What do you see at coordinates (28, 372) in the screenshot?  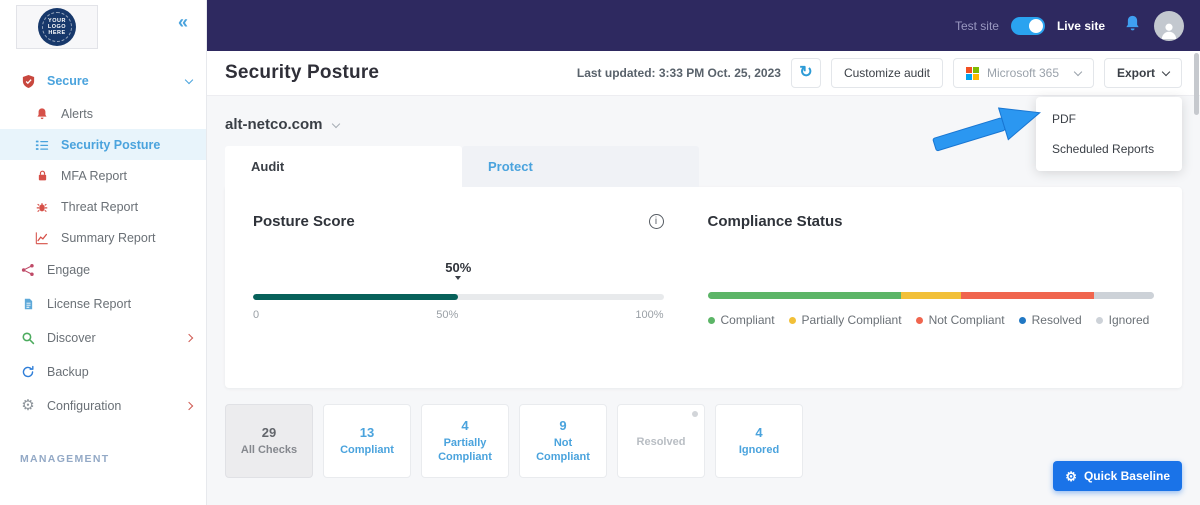 I see `sync-icon` at bounding box center [28, 372].